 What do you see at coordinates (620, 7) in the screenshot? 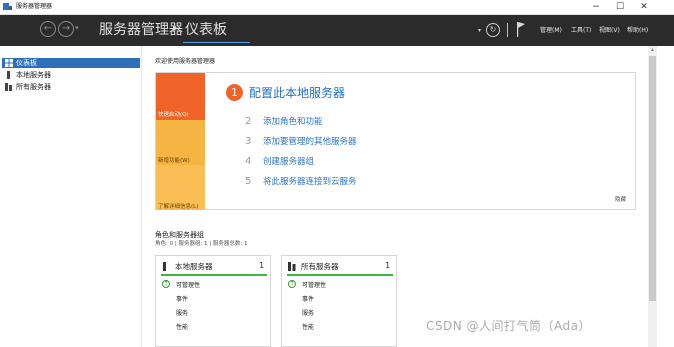
I see `maximize-button: ☐` at bounding box center [620, 7].